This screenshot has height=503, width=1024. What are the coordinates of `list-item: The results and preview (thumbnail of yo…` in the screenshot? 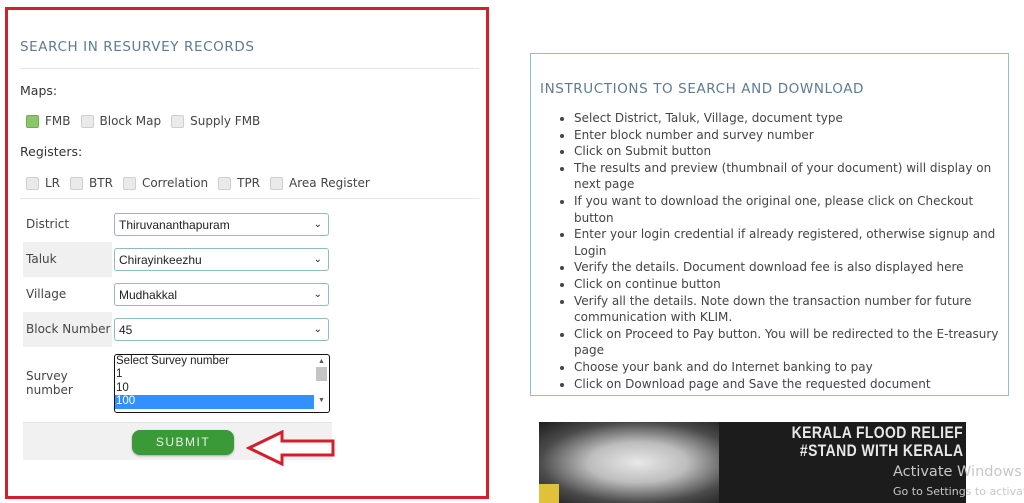 It's located at (794, 176).